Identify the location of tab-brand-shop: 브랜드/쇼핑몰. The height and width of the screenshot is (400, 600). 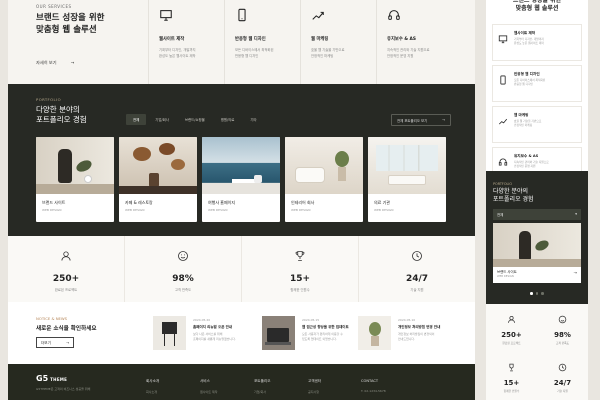
(195, 119).